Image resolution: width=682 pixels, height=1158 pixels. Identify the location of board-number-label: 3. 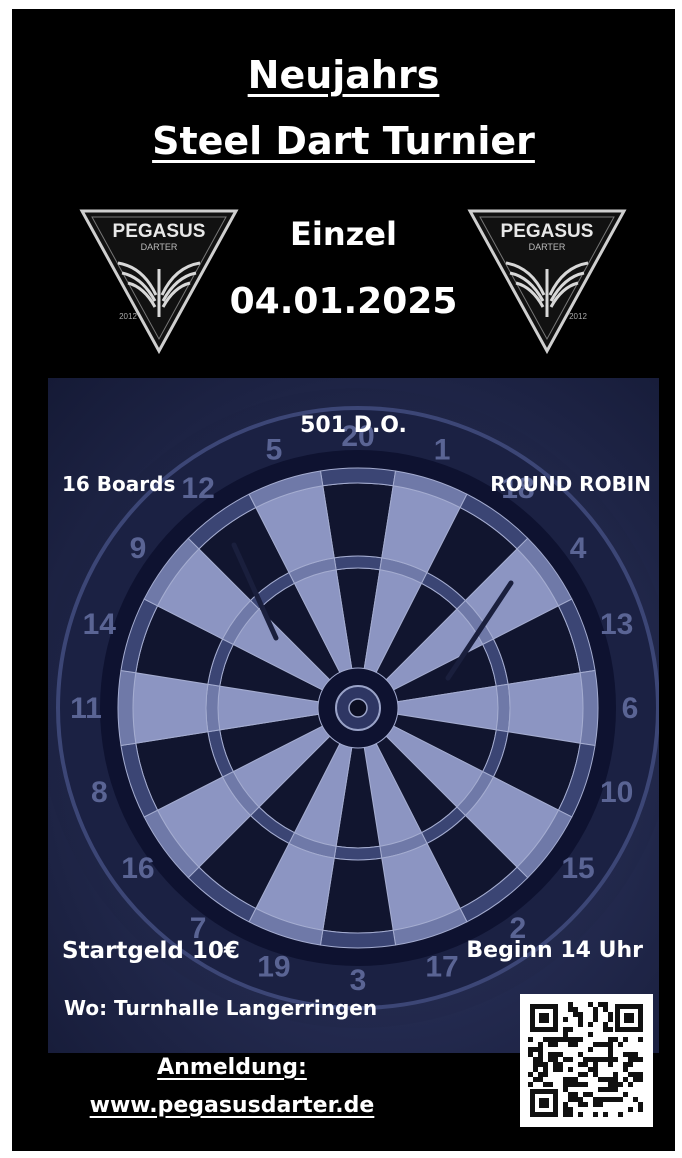
(358, 980).